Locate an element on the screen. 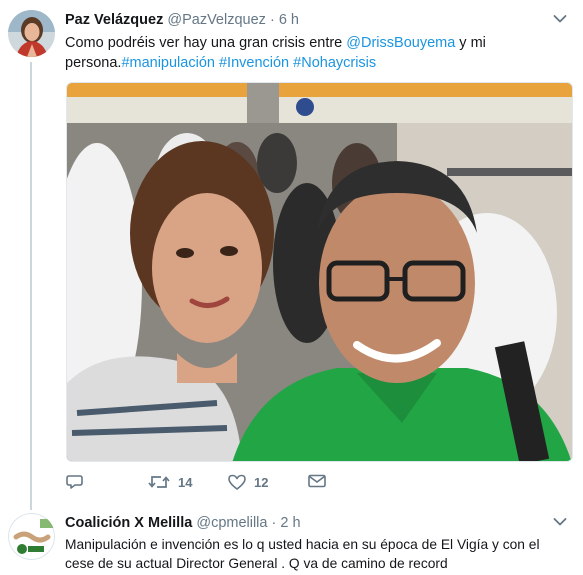 This screenshot has width=583, height=575. hashtag-link: #manipulación is located at coordinates (168, 63).